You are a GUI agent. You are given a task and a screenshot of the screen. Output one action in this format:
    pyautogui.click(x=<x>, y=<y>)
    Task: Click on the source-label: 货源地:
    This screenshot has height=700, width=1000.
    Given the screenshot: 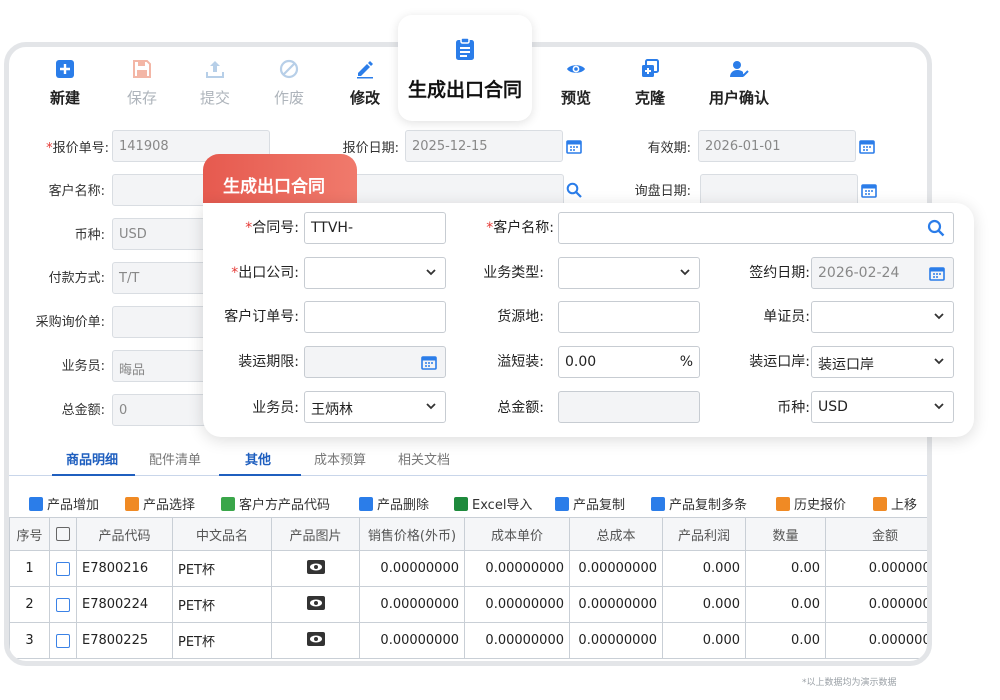 What is the action you would take?
    pyautogui.click(x=520, y=317)
    